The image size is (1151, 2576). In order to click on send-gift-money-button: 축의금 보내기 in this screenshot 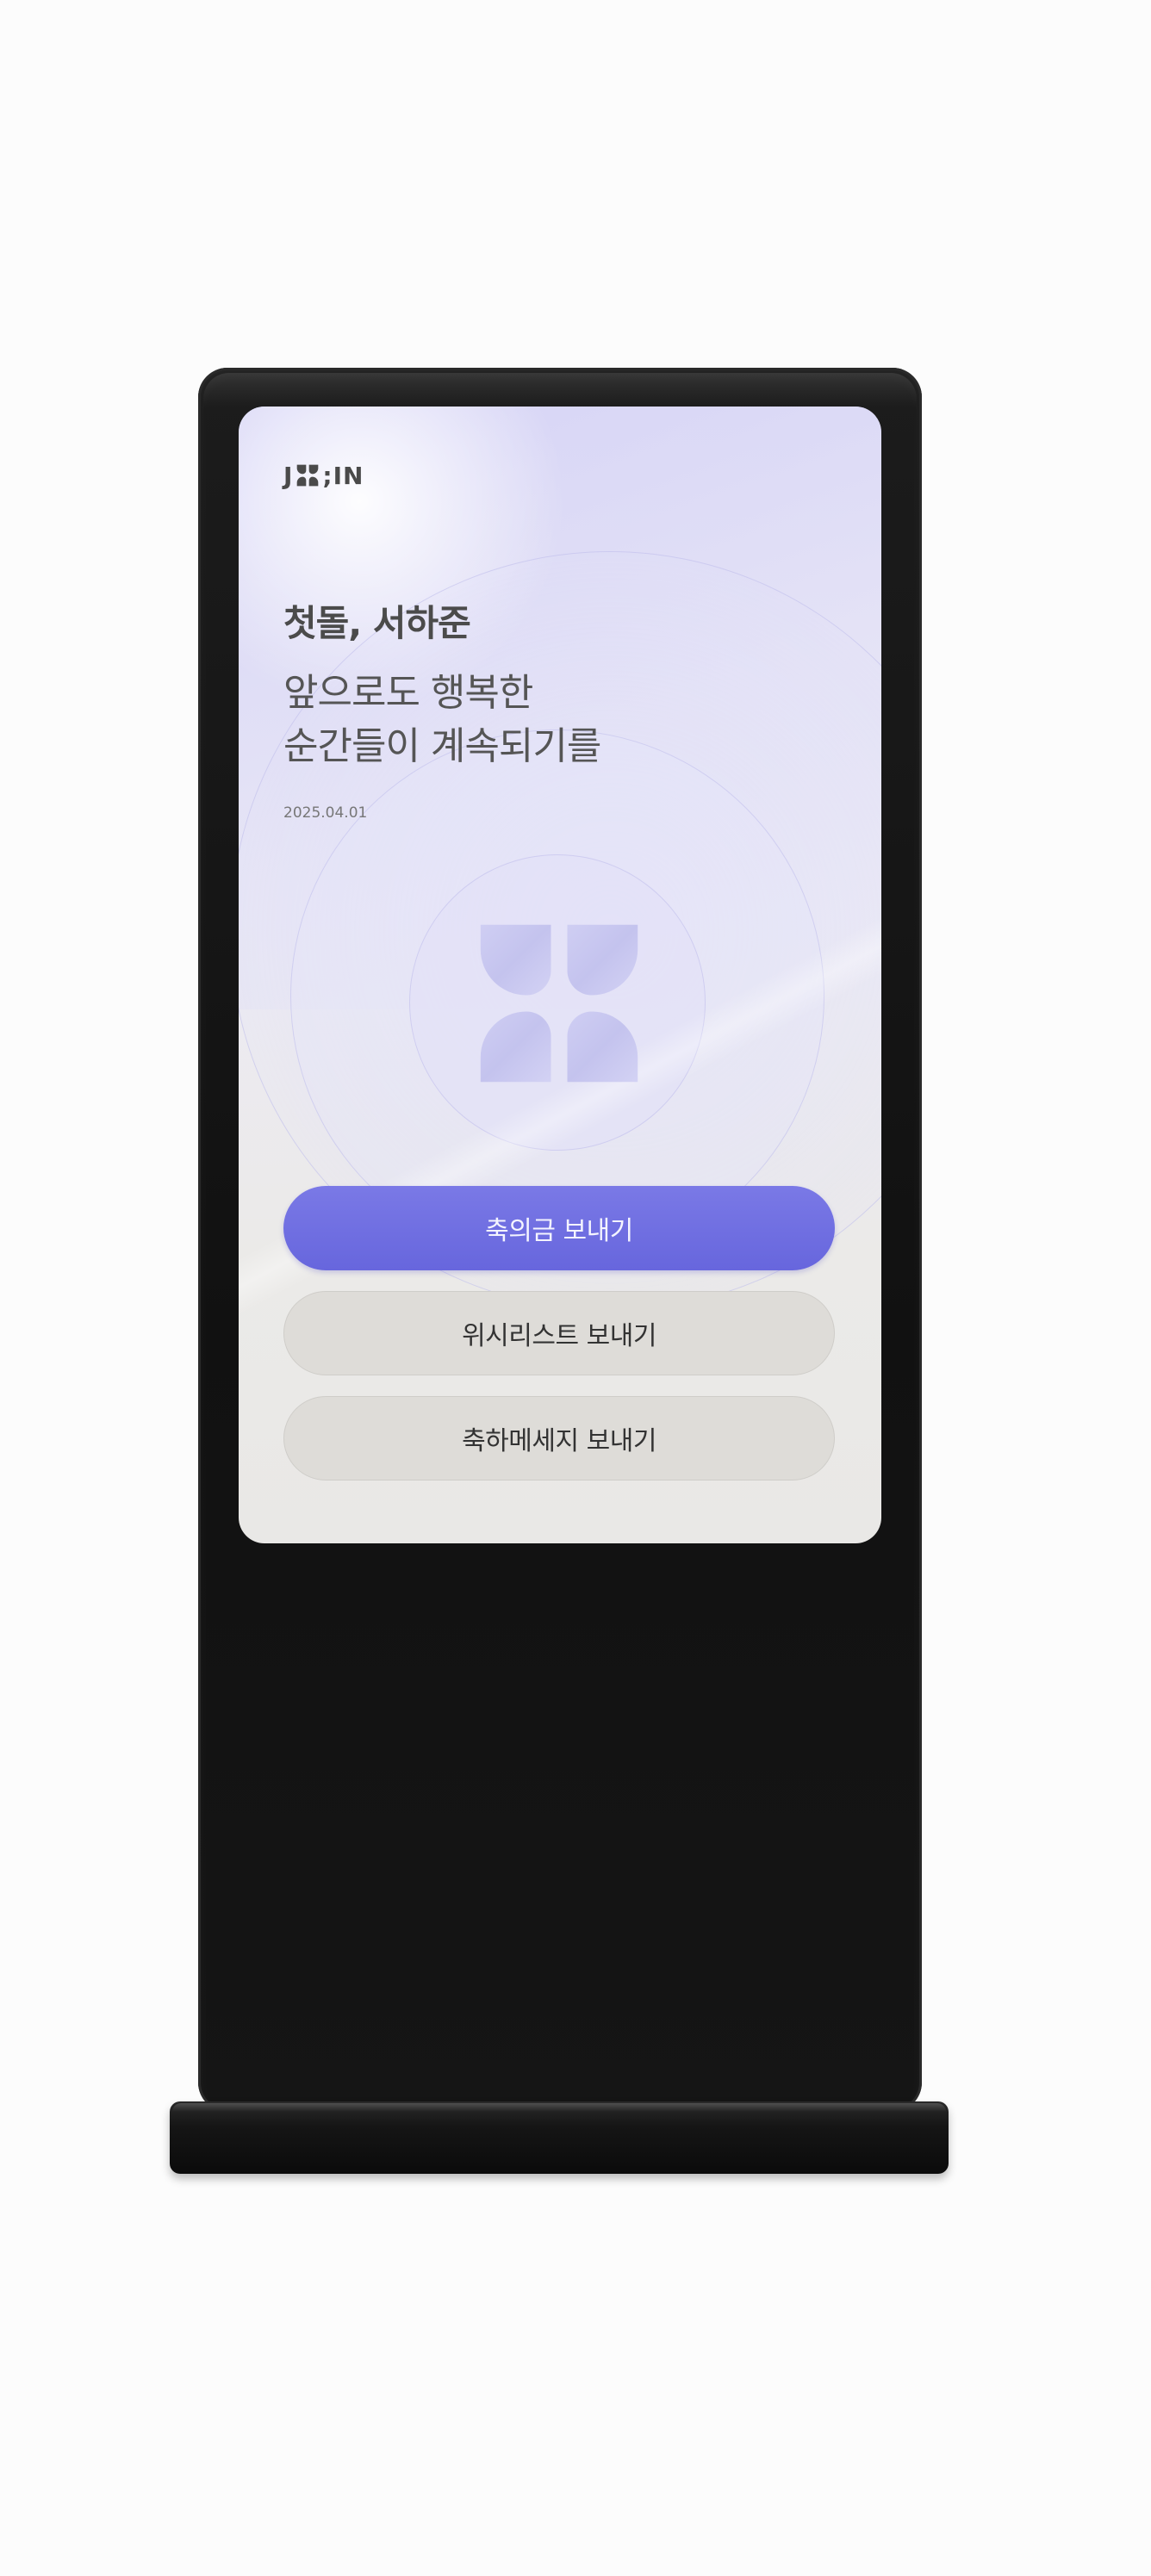, I will do `click(559, 1228)`.